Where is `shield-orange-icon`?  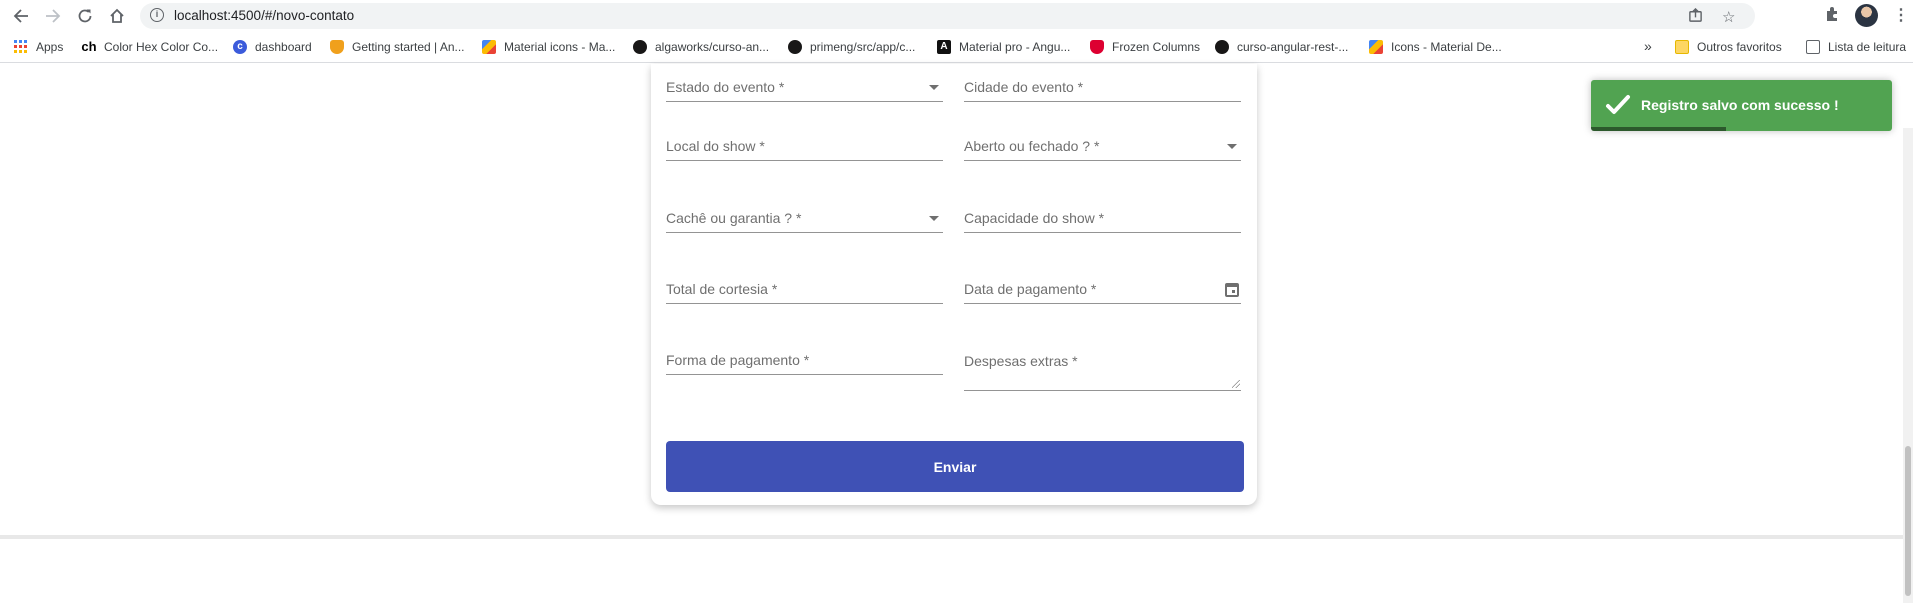 shield-orange-icon is located at coordinates (337, 47).